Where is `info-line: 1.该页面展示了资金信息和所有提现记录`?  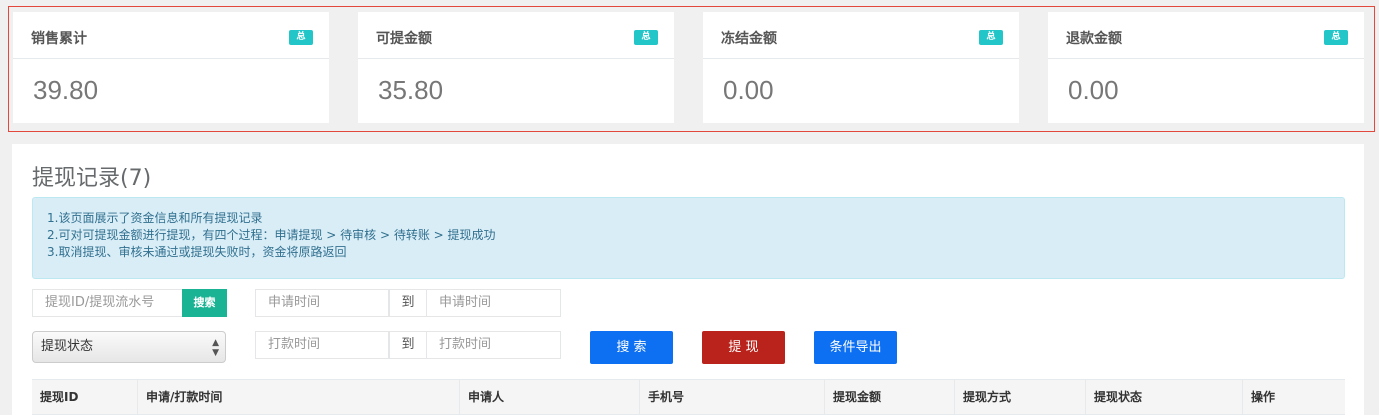
info-line: 1.该页面展示了资金信息和所有提现记录 is located at coordinates (155, 218).